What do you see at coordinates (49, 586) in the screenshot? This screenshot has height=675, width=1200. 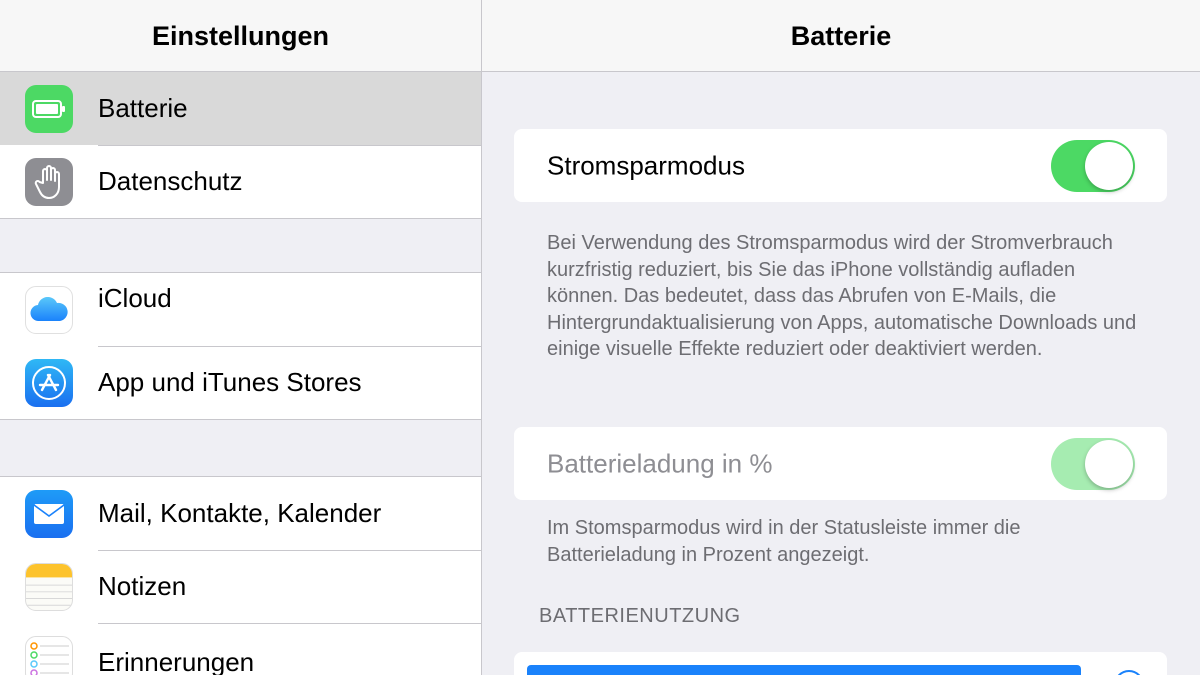 I see `notes-icon` at bounding box center [49, 586].